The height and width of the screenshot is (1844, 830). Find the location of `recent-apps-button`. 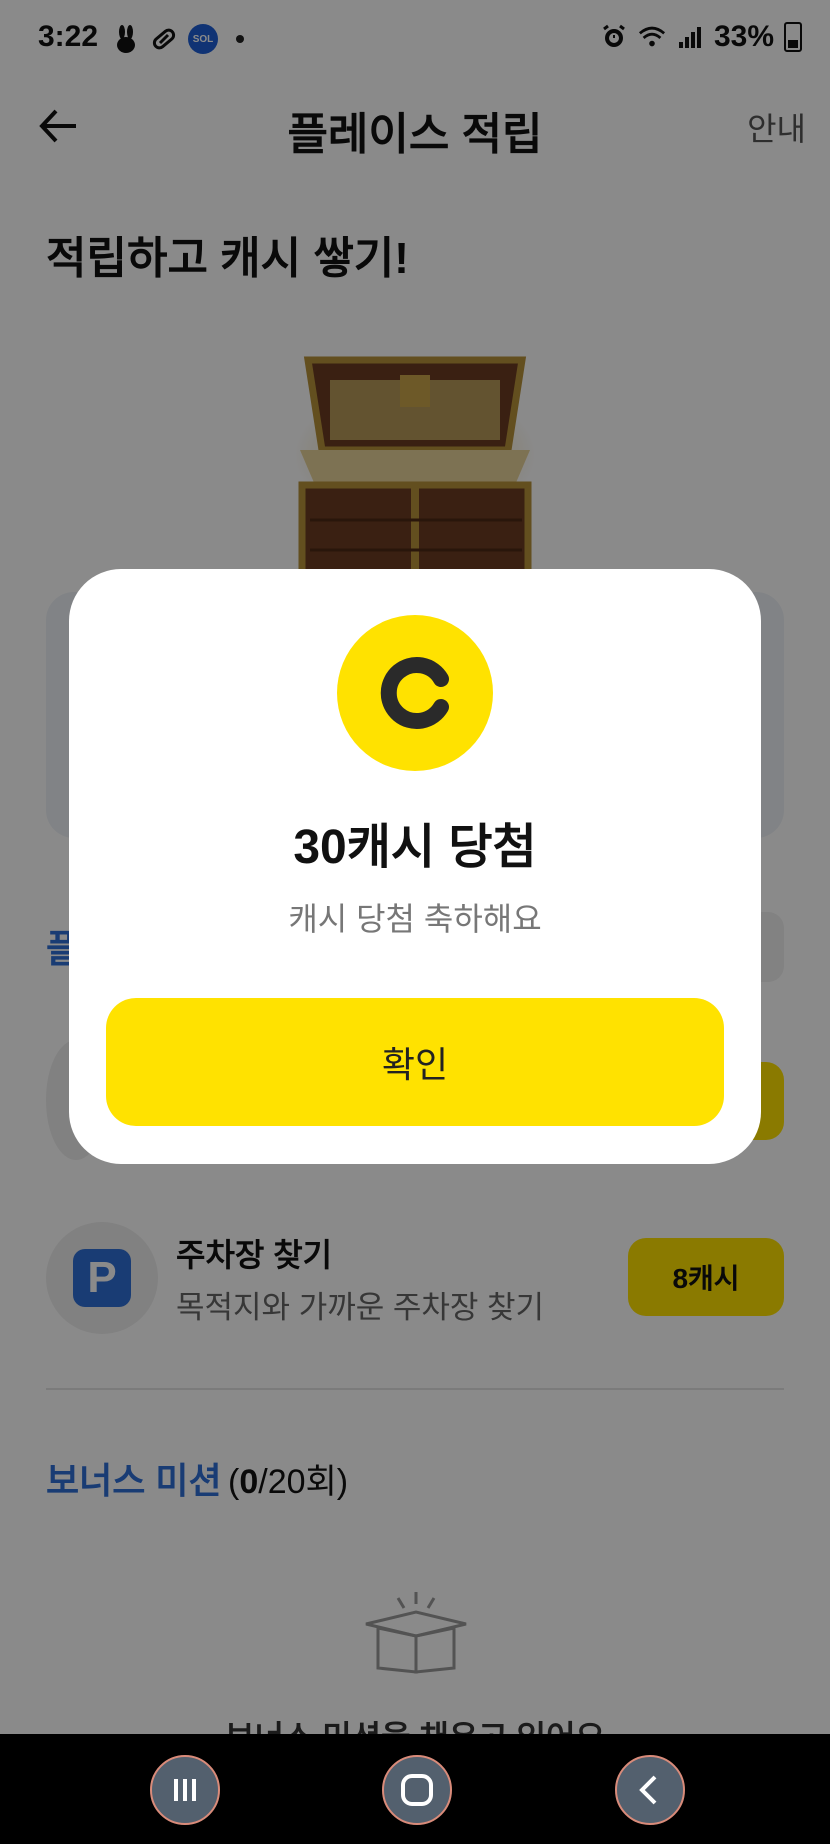

recent-apps-button is located at coordinates (185, 1790).